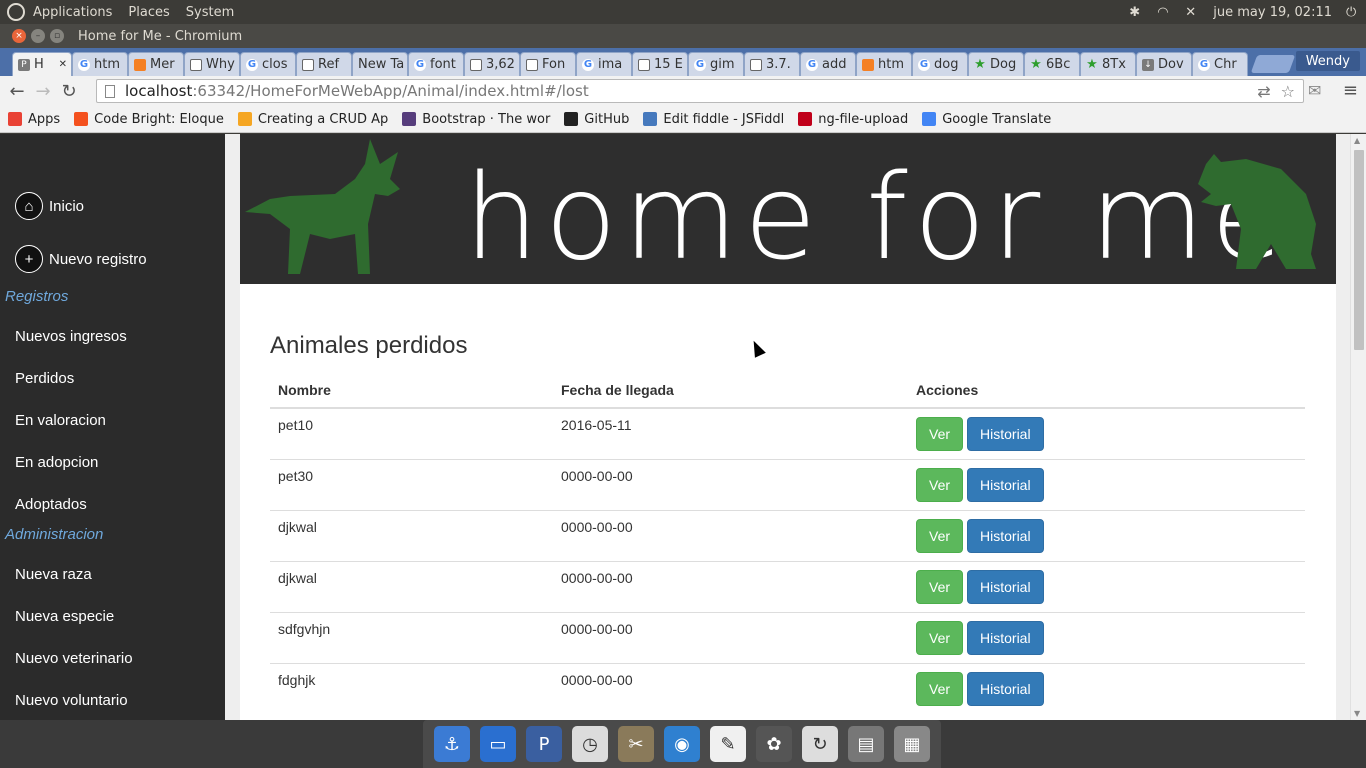 Image resolution: width=1366 pixels, height=768 pixels. Describe the element at coordinates (476, 119) in the screenshot. I see `bookmark-3: Bootstrap · The wor` at that location.